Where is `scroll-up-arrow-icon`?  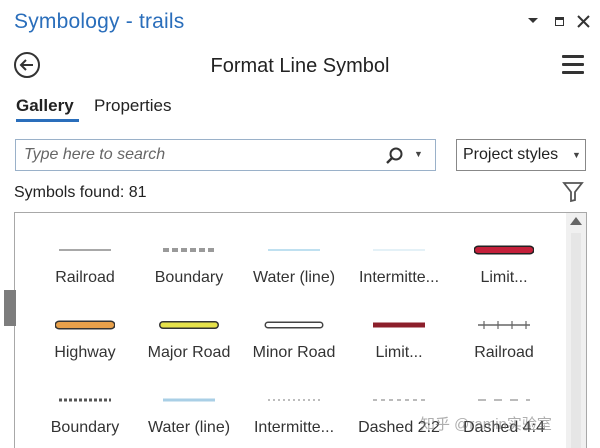
scroll-up-arrow-icon is located at coordinates (576, 221).